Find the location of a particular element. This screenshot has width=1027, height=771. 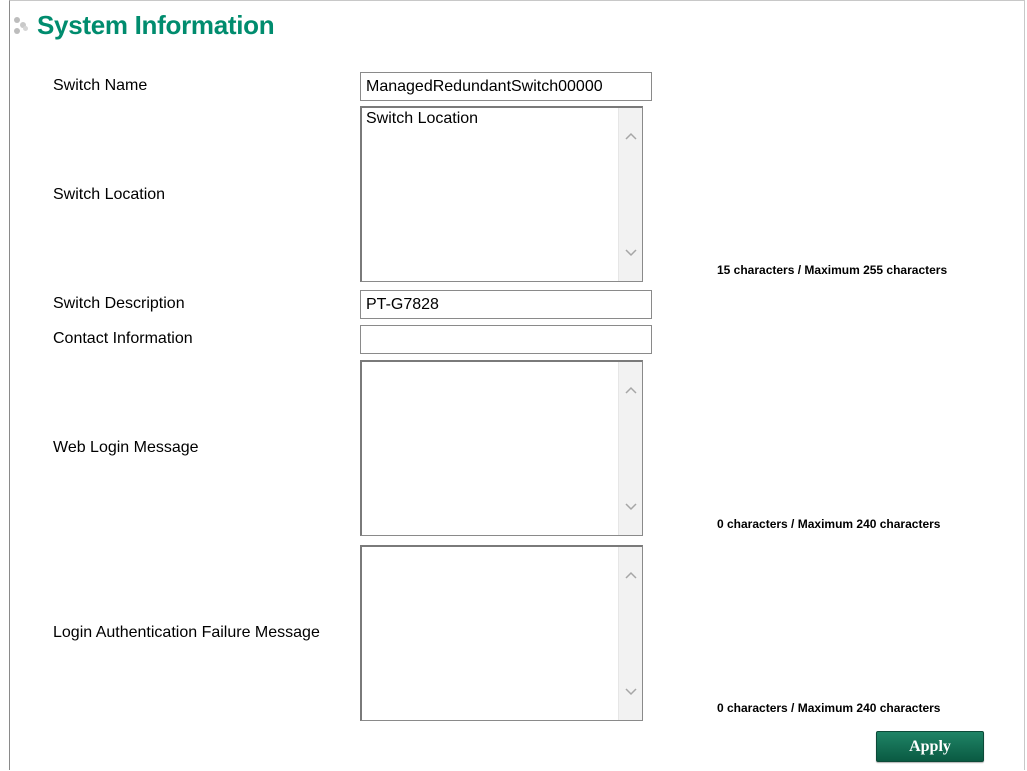

switch-location-label: Switch Location is located at coordinates (109, 194).